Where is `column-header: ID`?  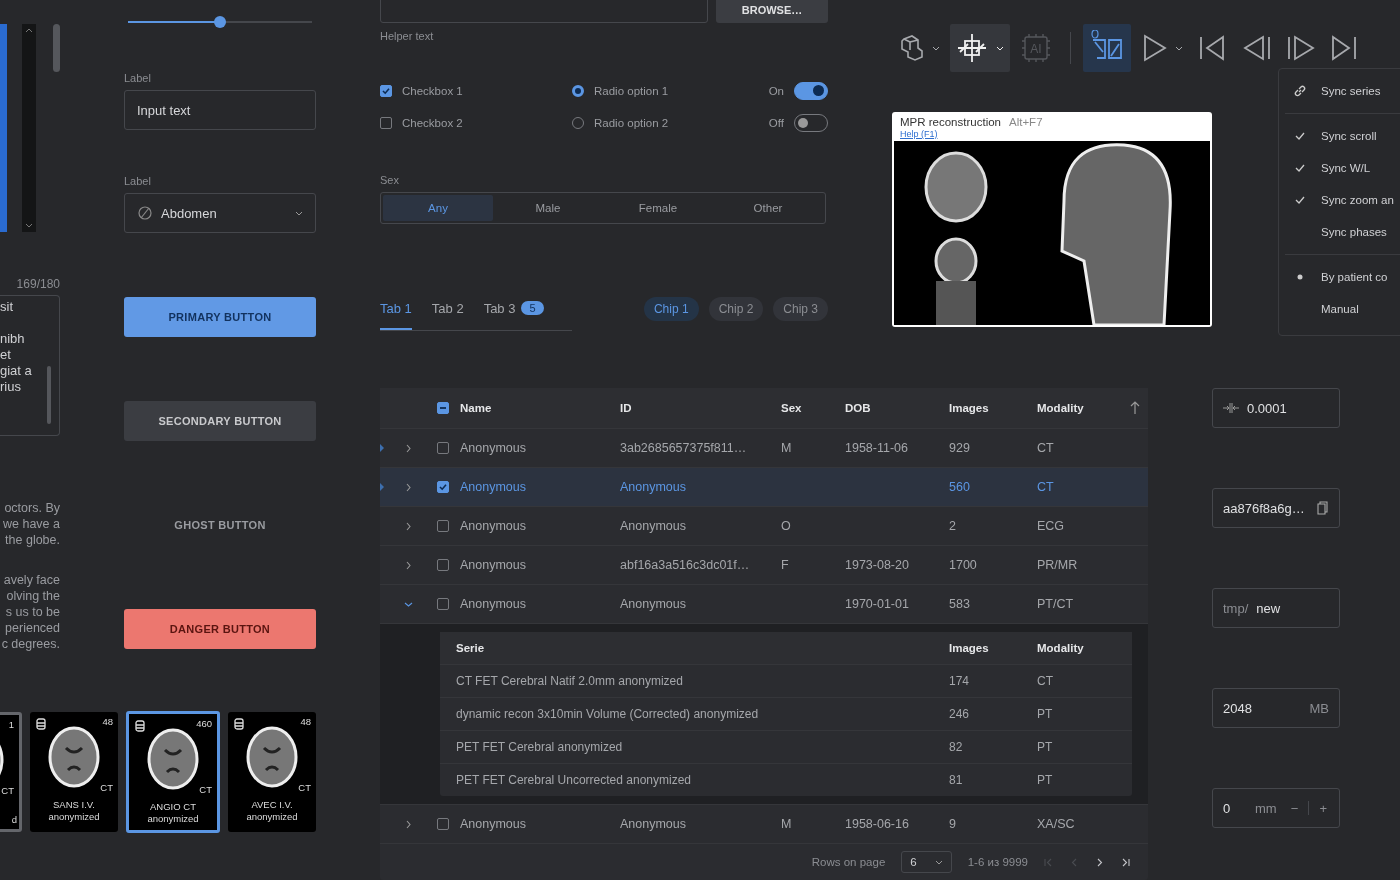
column-header: ID is located at coordinates (700, 408).